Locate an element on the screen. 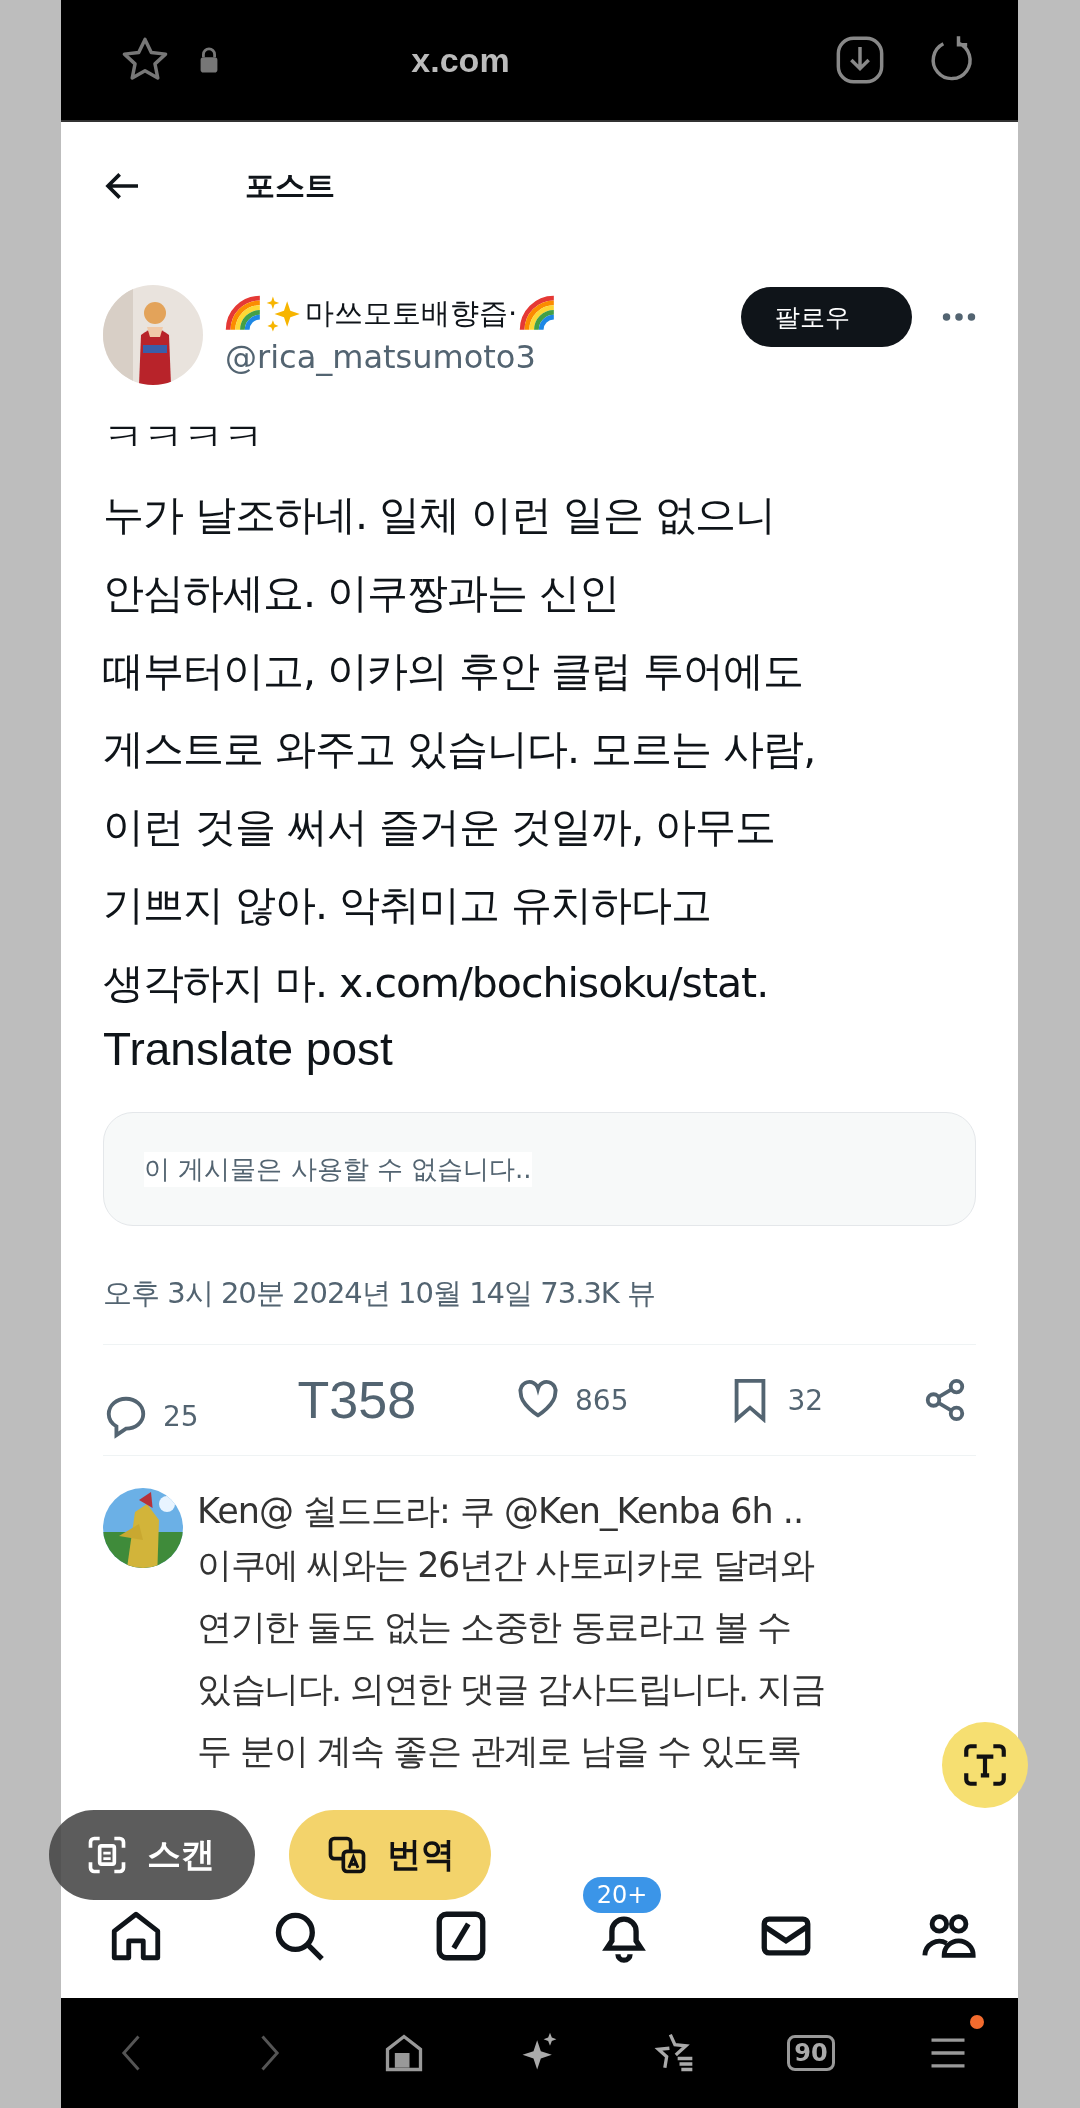  scan-button: 스캔 is located at coordinates (152, 1855).